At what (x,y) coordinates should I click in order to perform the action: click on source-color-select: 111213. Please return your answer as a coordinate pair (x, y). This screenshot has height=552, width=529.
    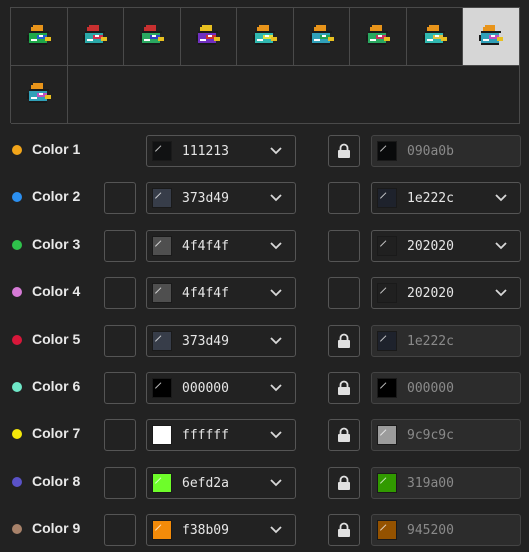
    Looking at the image, I should click on (221, 151).